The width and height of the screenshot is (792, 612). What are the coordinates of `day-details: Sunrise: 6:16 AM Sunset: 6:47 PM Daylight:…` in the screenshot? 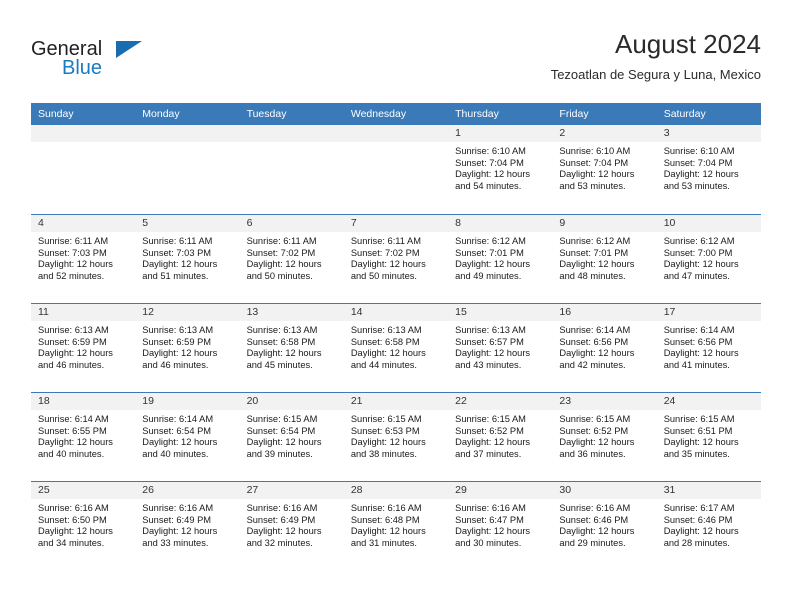 It's located at (500, 524).